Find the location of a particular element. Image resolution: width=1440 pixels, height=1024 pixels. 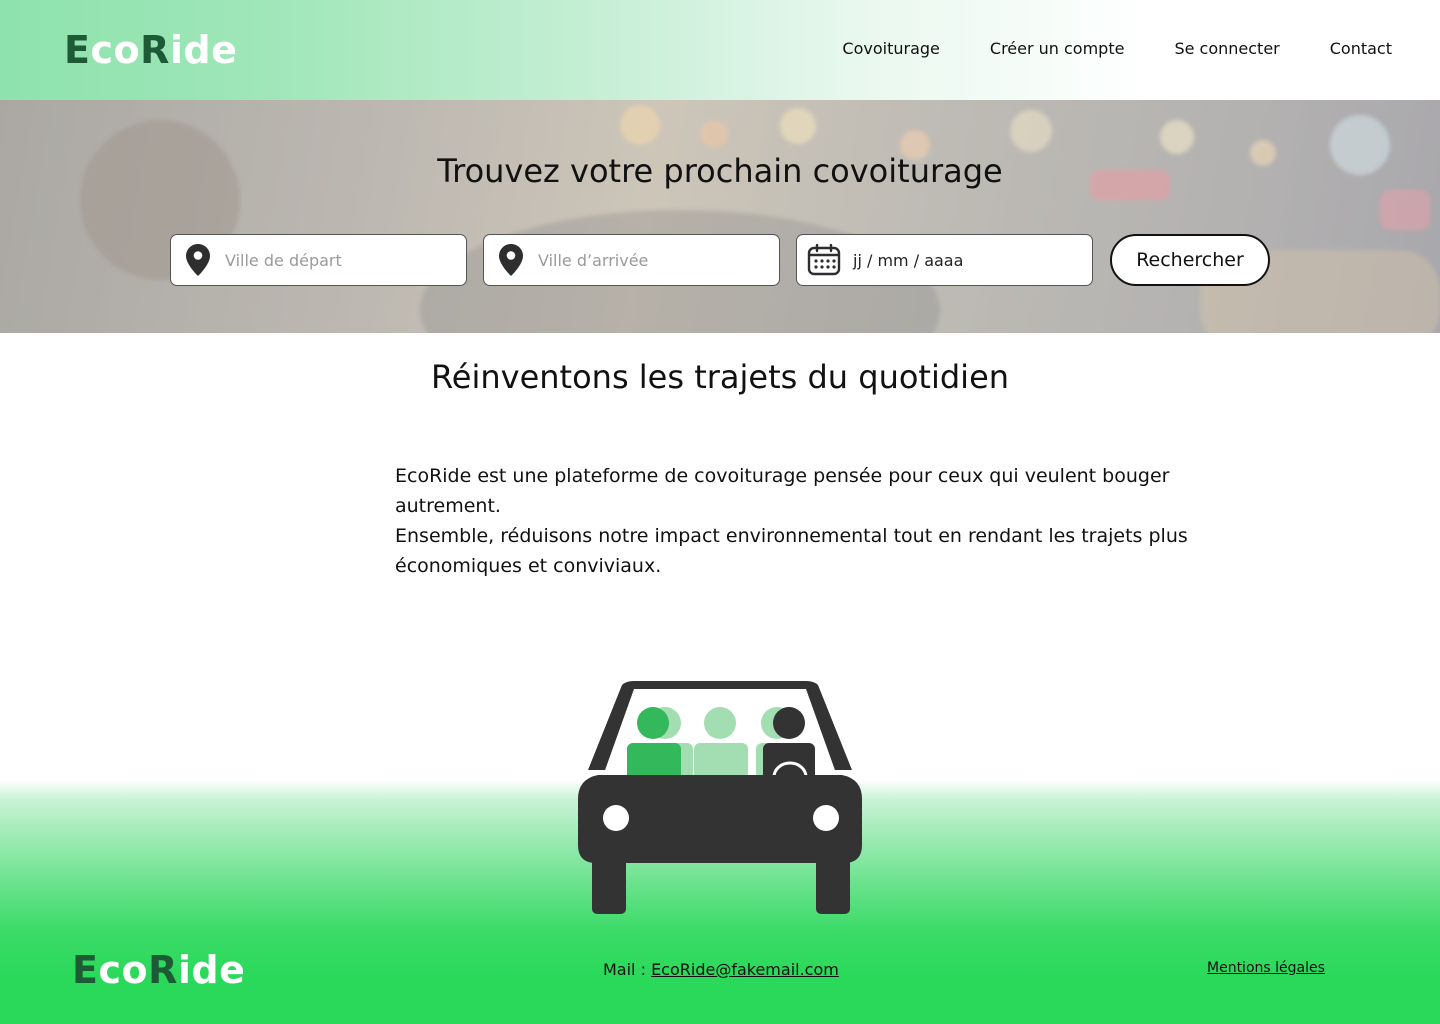

hero-title: Trouvez votre prochain covoiturage is located at coordinates (720, 171).